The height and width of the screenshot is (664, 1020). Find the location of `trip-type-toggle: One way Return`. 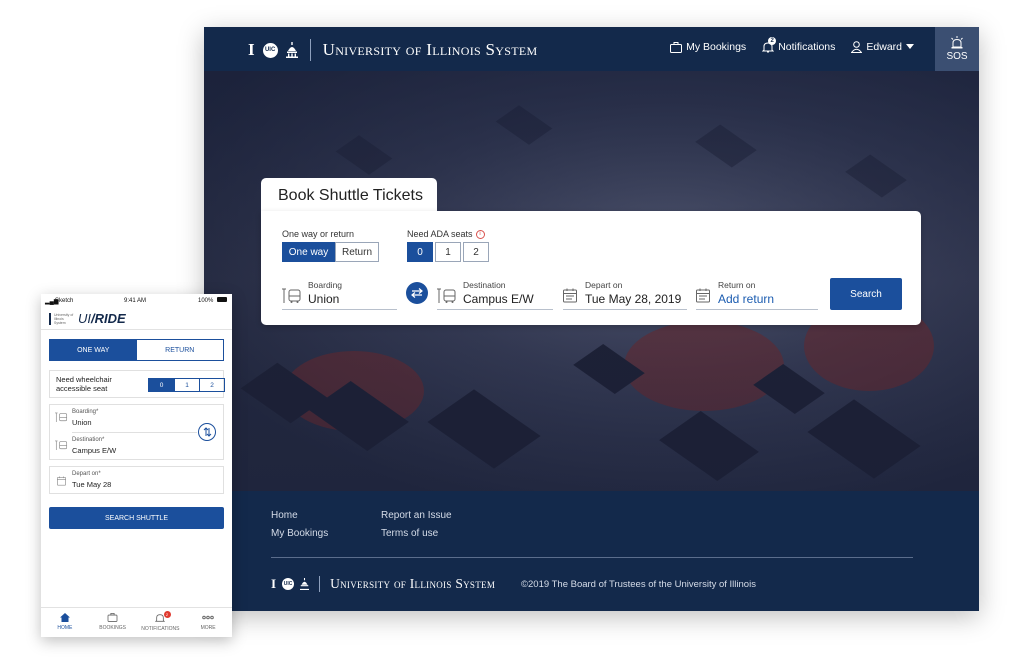

trip-type-toggle: One way Return is located at coordinates (330, 252).